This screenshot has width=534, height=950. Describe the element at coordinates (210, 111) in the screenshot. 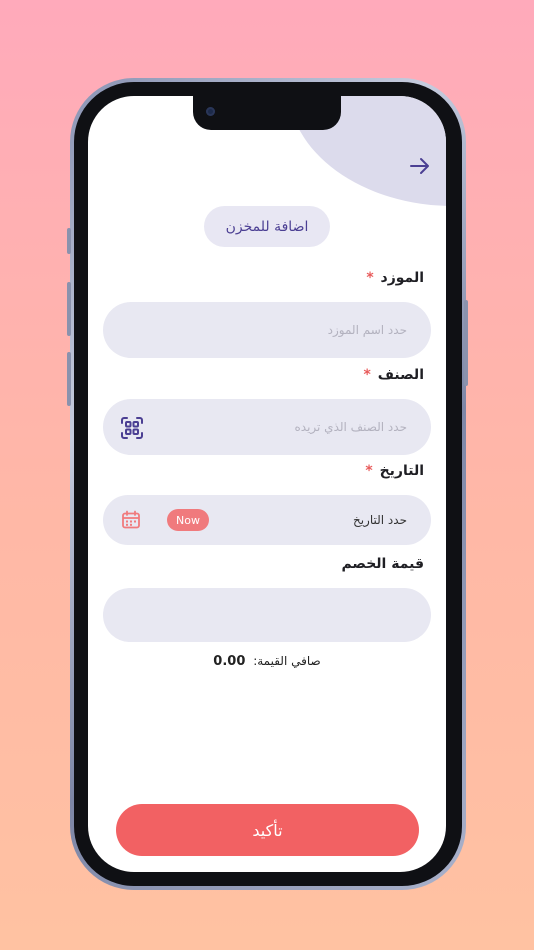

I see `front-camera` at that location.